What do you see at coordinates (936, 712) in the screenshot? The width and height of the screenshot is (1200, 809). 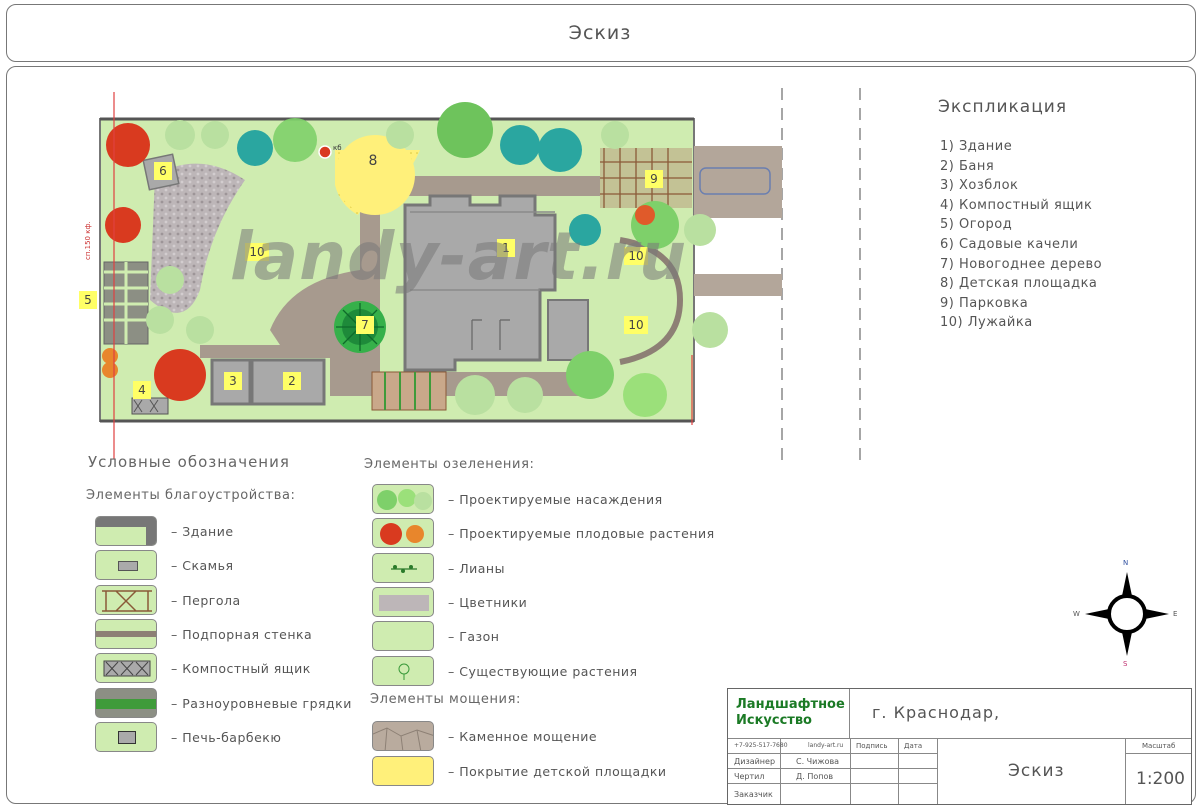 I see `city: г. Краснодар,` at bounding box center [936, 712].